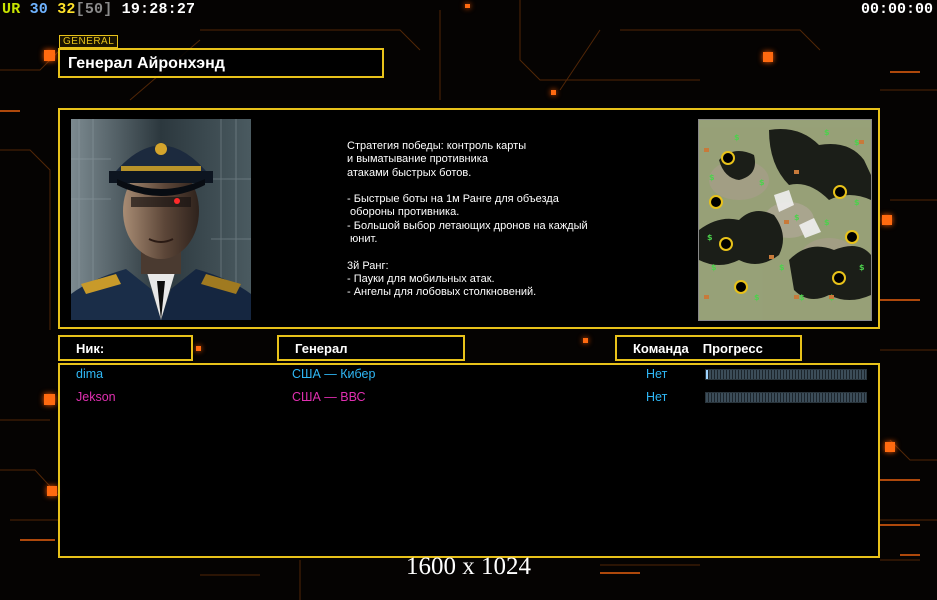 The image size is (937, 600). I want to click on stat-c: [50], so click(94, 9).